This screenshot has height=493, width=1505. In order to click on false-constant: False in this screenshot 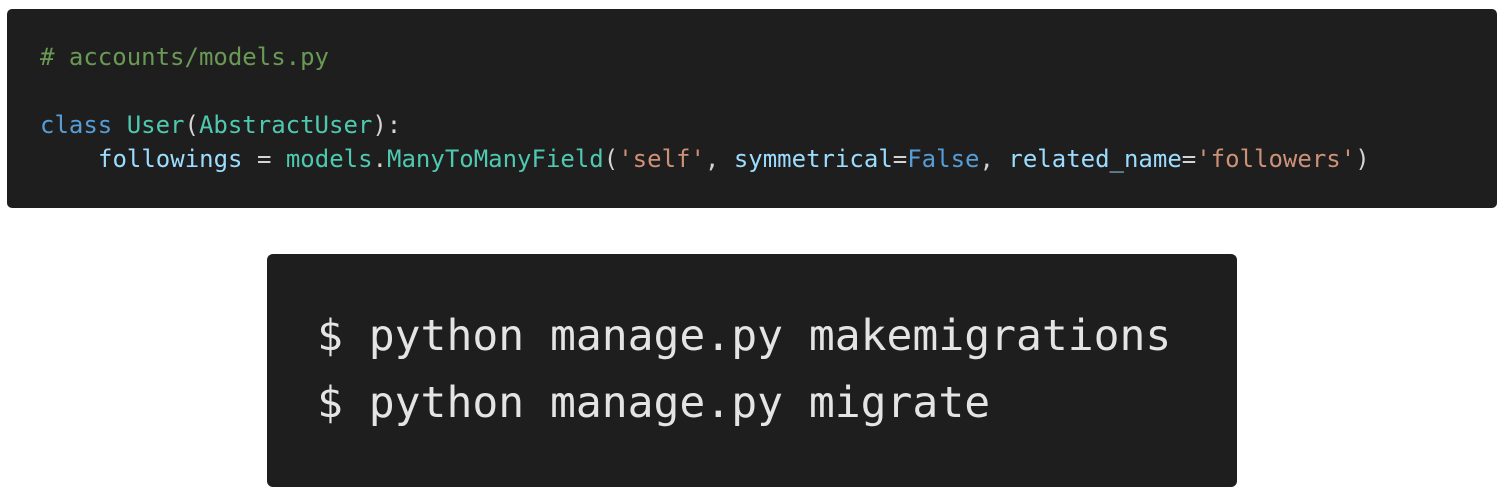, I will do `click(943, 159)`.